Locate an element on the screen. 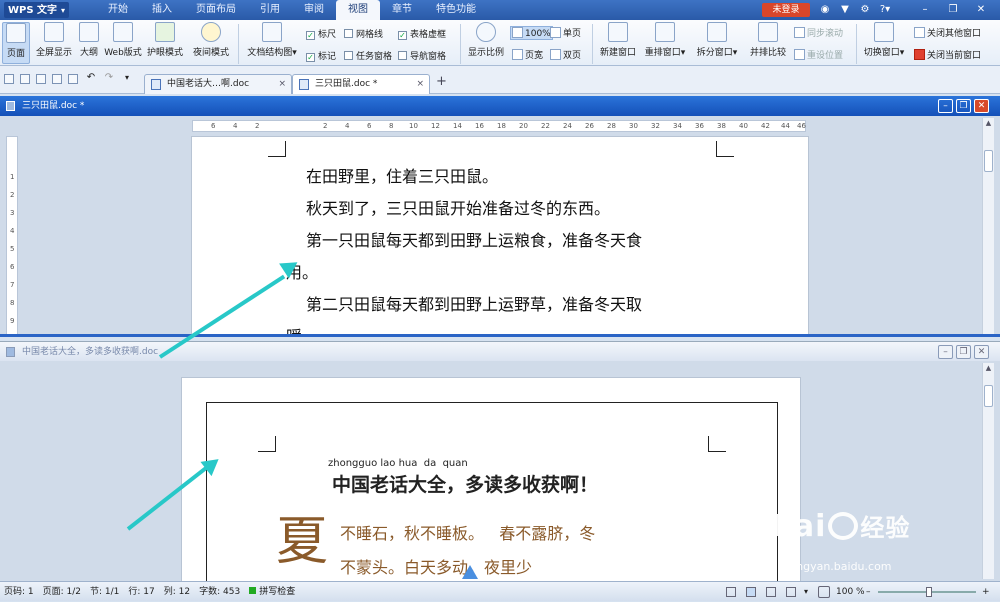  web-layout-button: Web版式 is located at coordinates (123, 40).